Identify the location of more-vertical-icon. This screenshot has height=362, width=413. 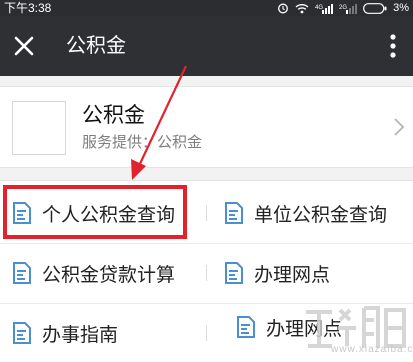
(393, 46).